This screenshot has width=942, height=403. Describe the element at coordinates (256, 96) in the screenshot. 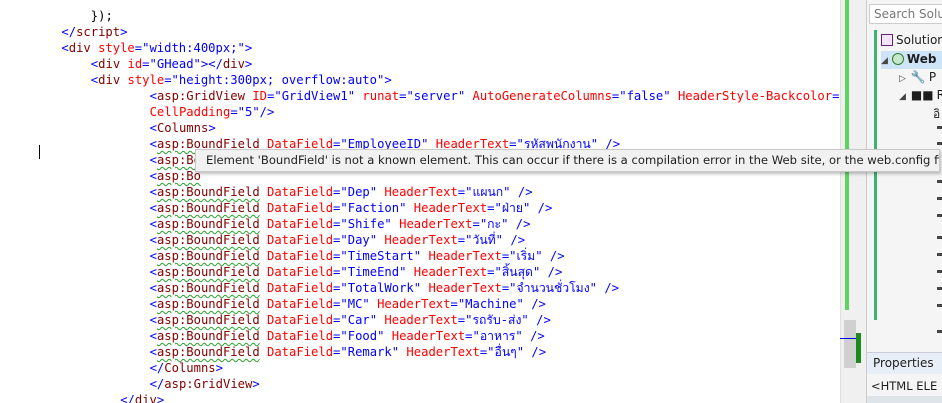

I see `code-token: ID` at that location.